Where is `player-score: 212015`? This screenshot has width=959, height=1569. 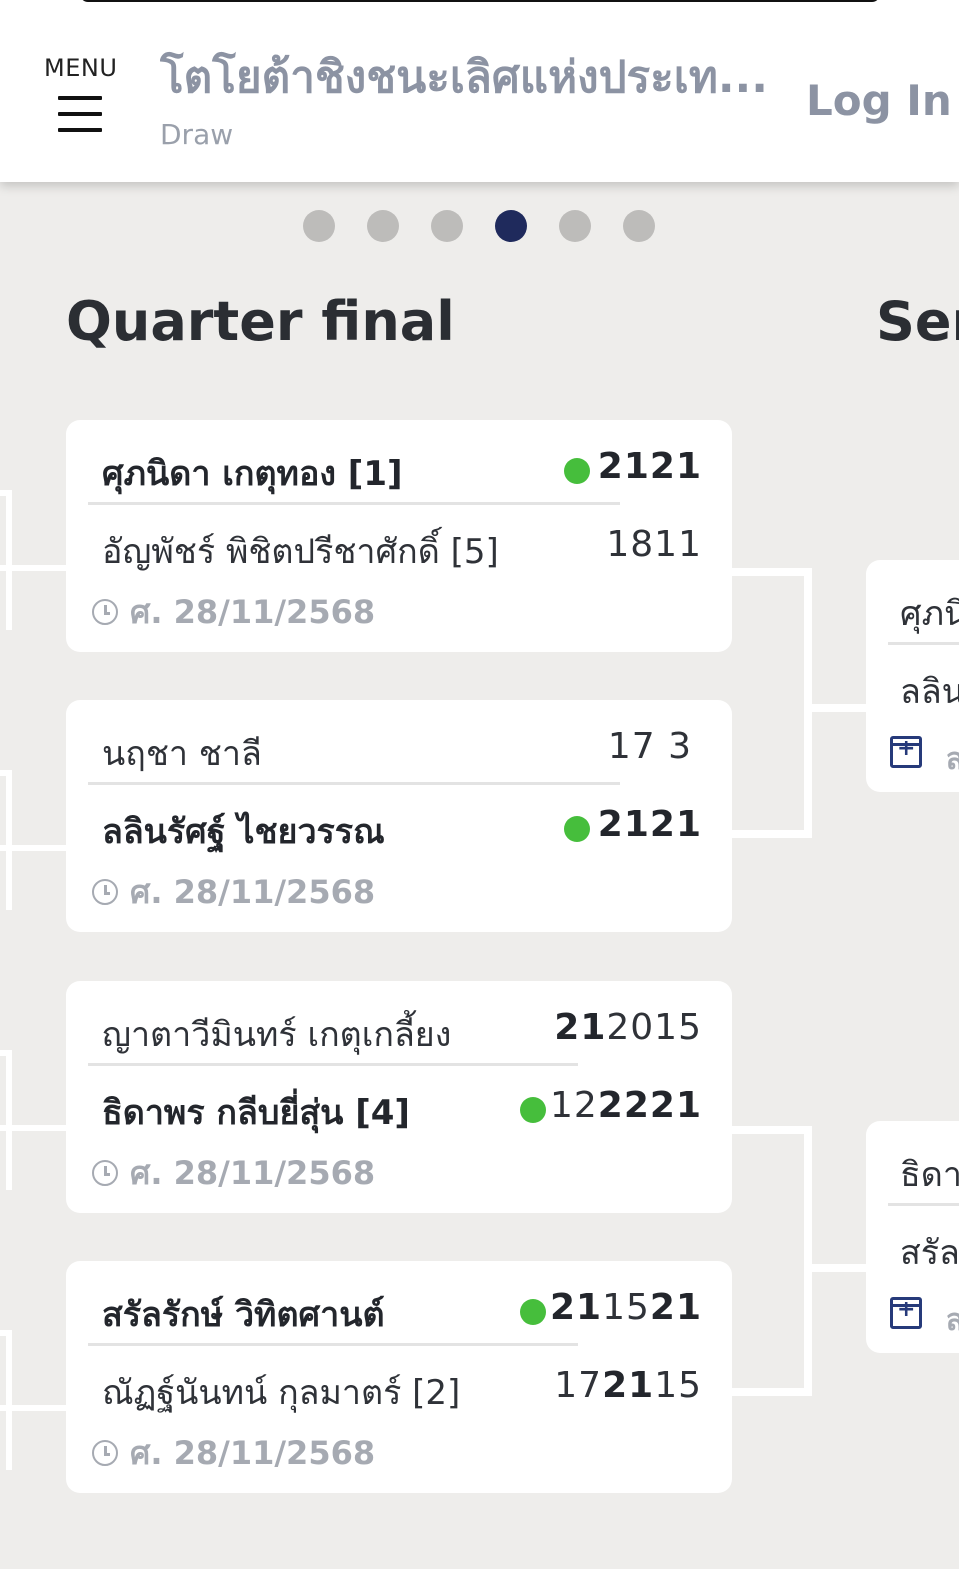
player-score: 212015 is located at coordinates (628, 1027).